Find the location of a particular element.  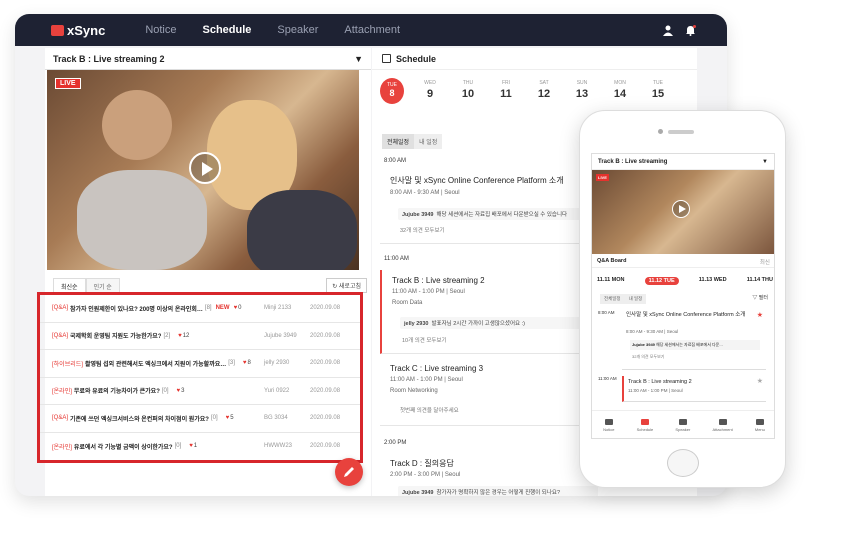

question-text: 무료와 유료의 기능차이가 큰가요? is located at coordinates (116, 392).